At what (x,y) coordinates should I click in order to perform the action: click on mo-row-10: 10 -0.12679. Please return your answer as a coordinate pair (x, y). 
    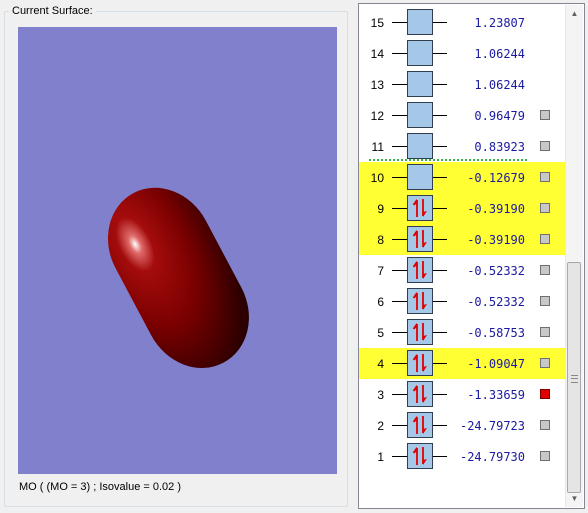
    Looking at the image, I should click on (463, 177).